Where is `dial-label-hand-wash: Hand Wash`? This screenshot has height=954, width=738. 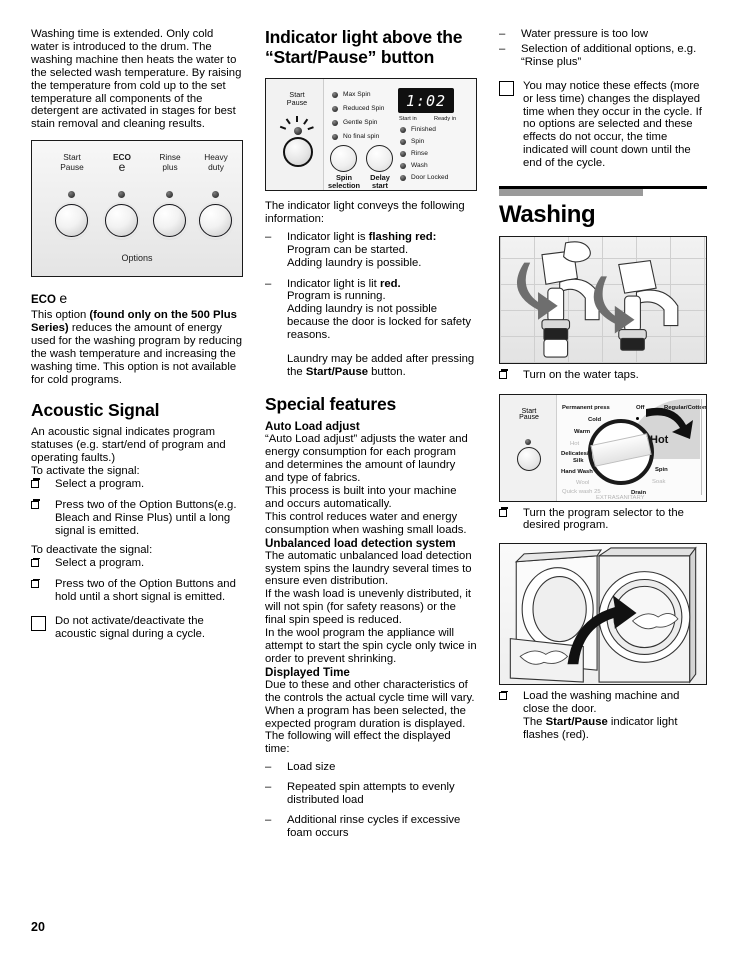 dial-label-hand-wash: Hand Wash is located at coordinates (577, 471).